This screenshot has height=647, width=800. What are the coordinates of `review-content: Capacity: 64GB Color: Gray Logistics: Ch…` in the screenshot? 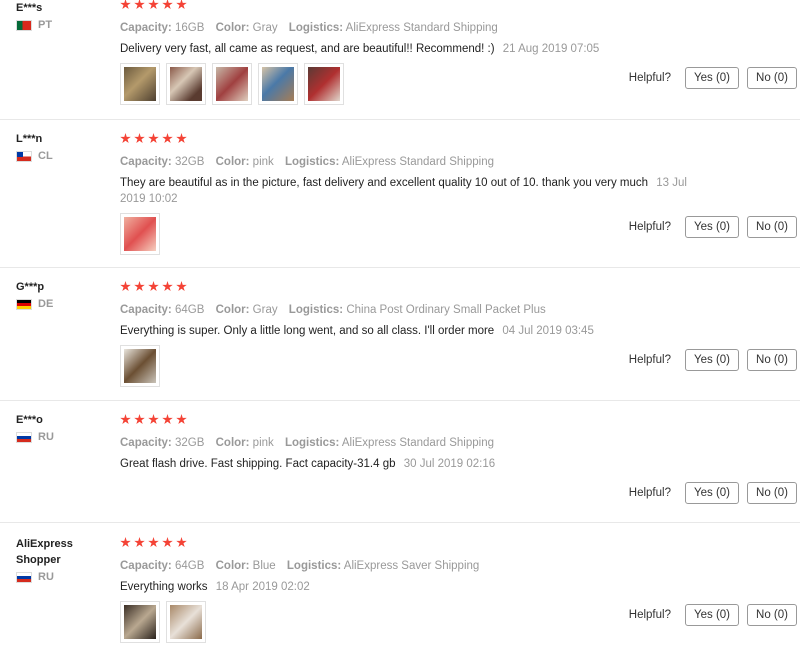 It's located at (420, 334).